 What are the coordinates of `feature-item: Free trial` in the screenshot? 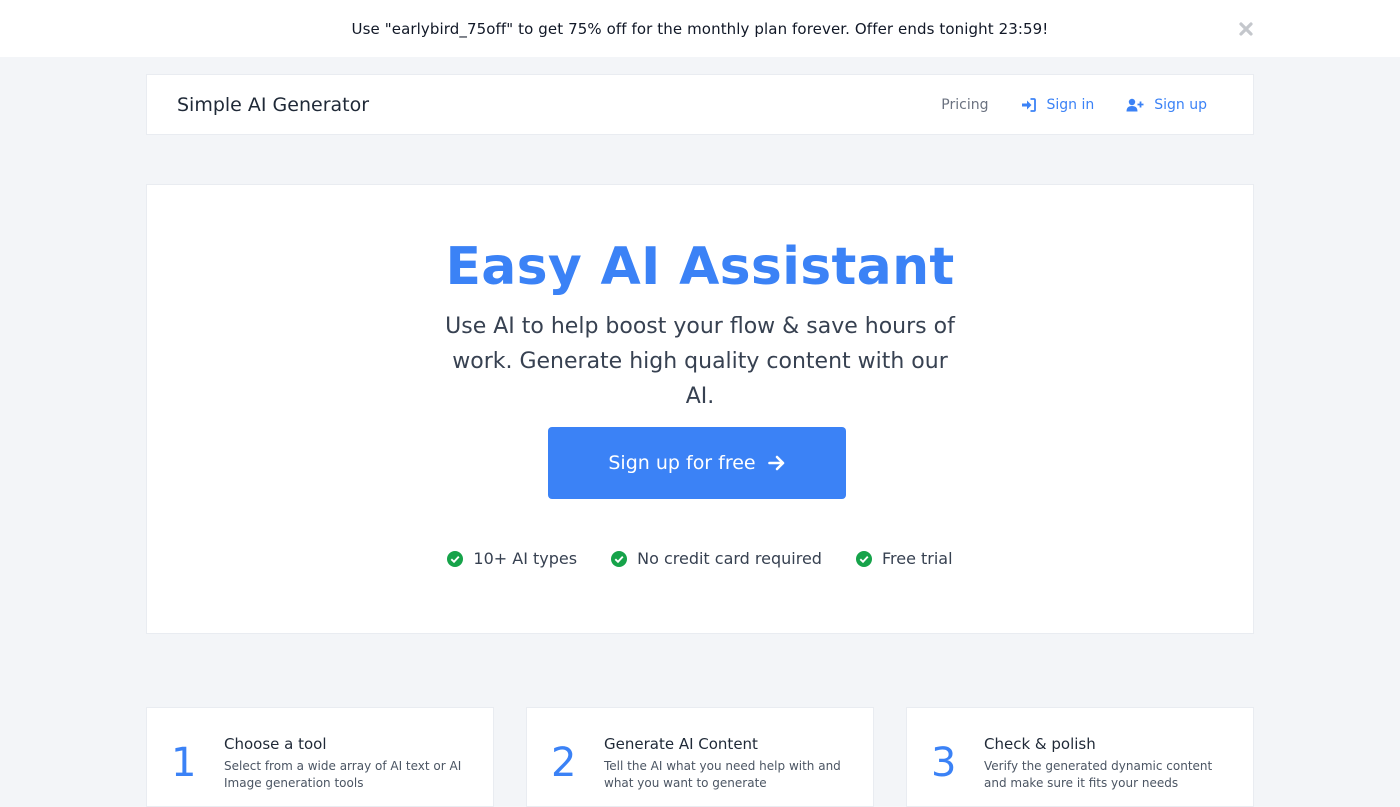 It's located at (904, 558).